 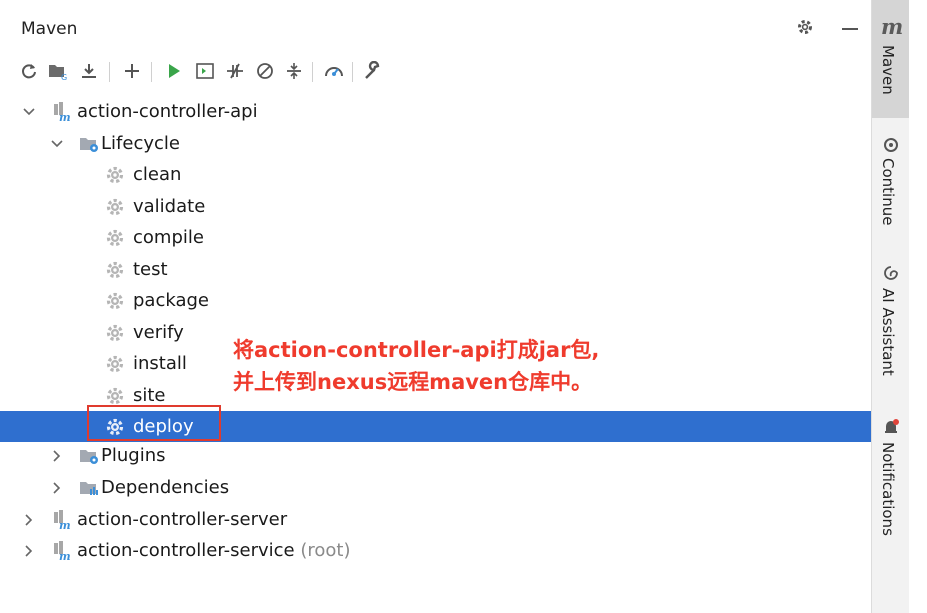 What do you see at coordinates (158, 332) in the screenshot?
I see `goal-label: verify` at bounding box center [158, 332].